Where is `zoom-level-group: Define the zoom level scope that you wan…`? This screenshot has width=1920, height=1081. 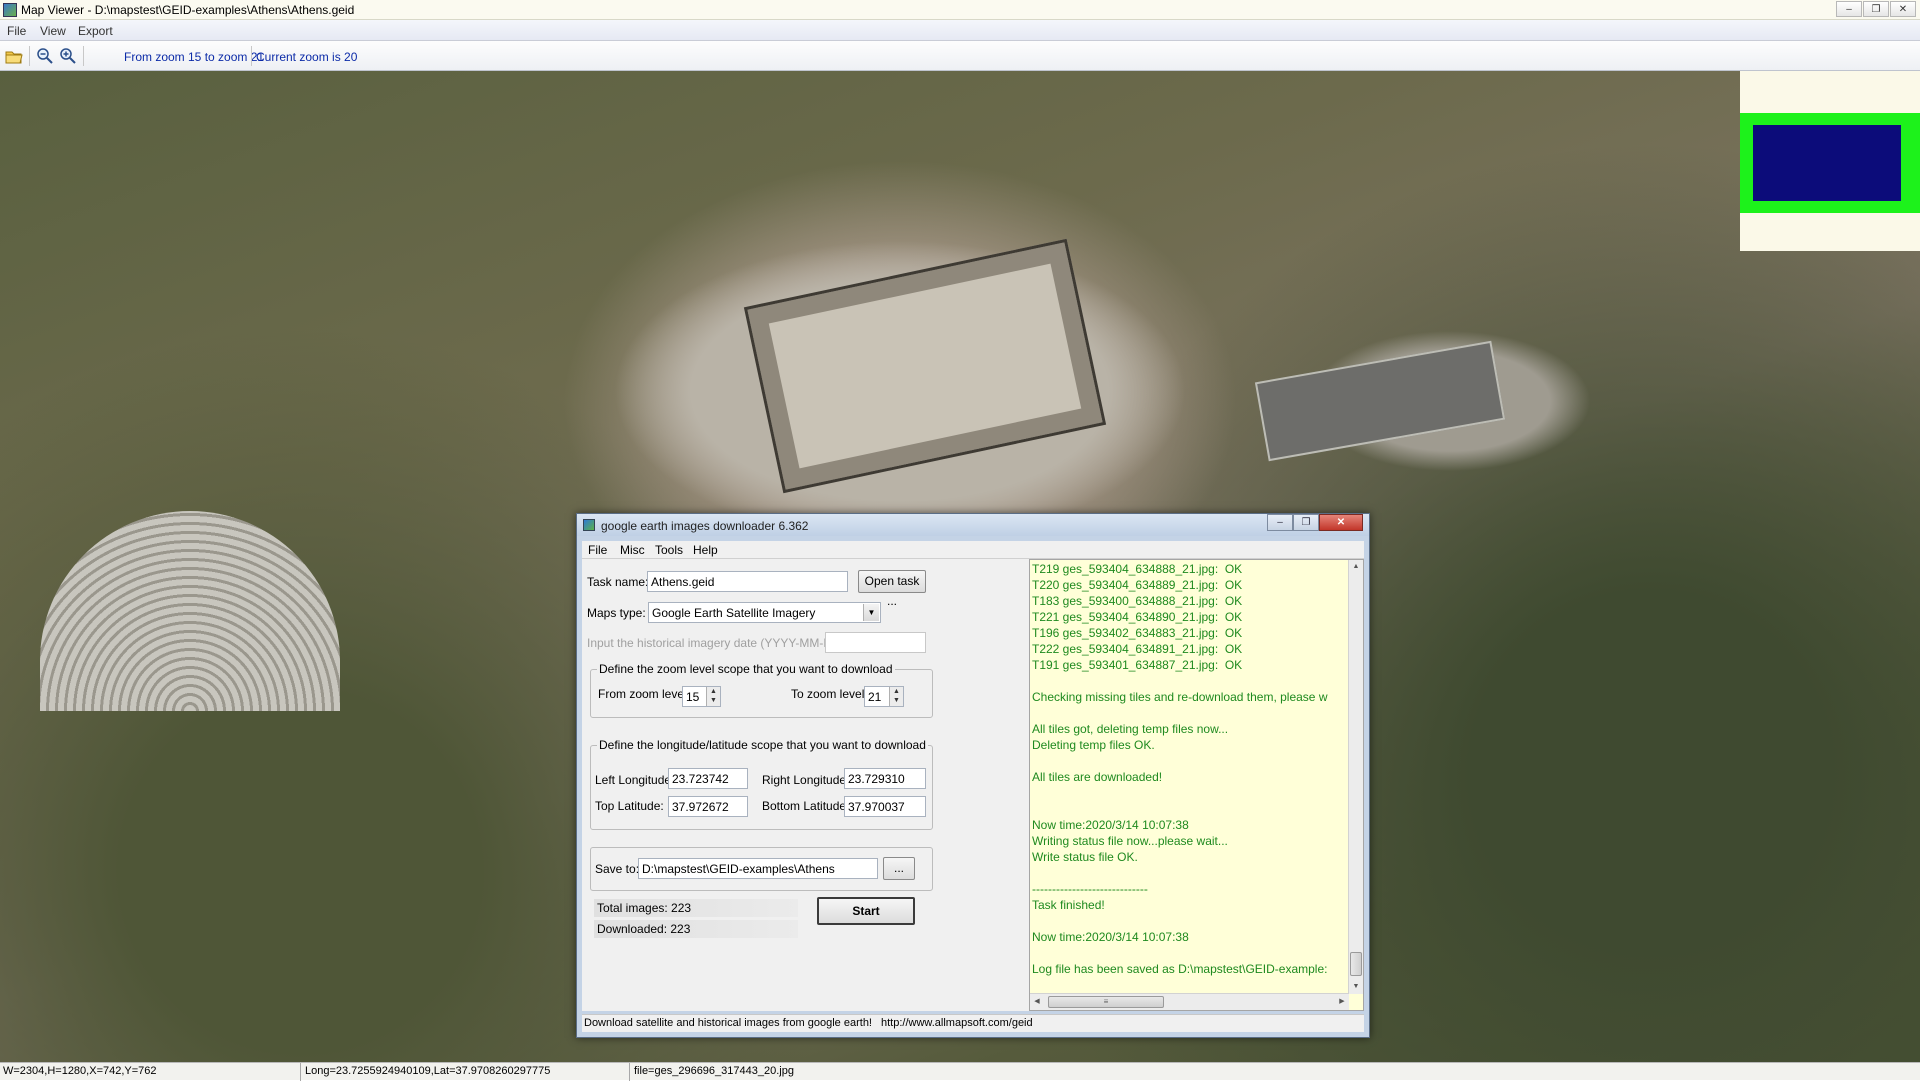 zoom-level-group: Define the zoom level scope that you wan… is located at coordinates (761, 690).